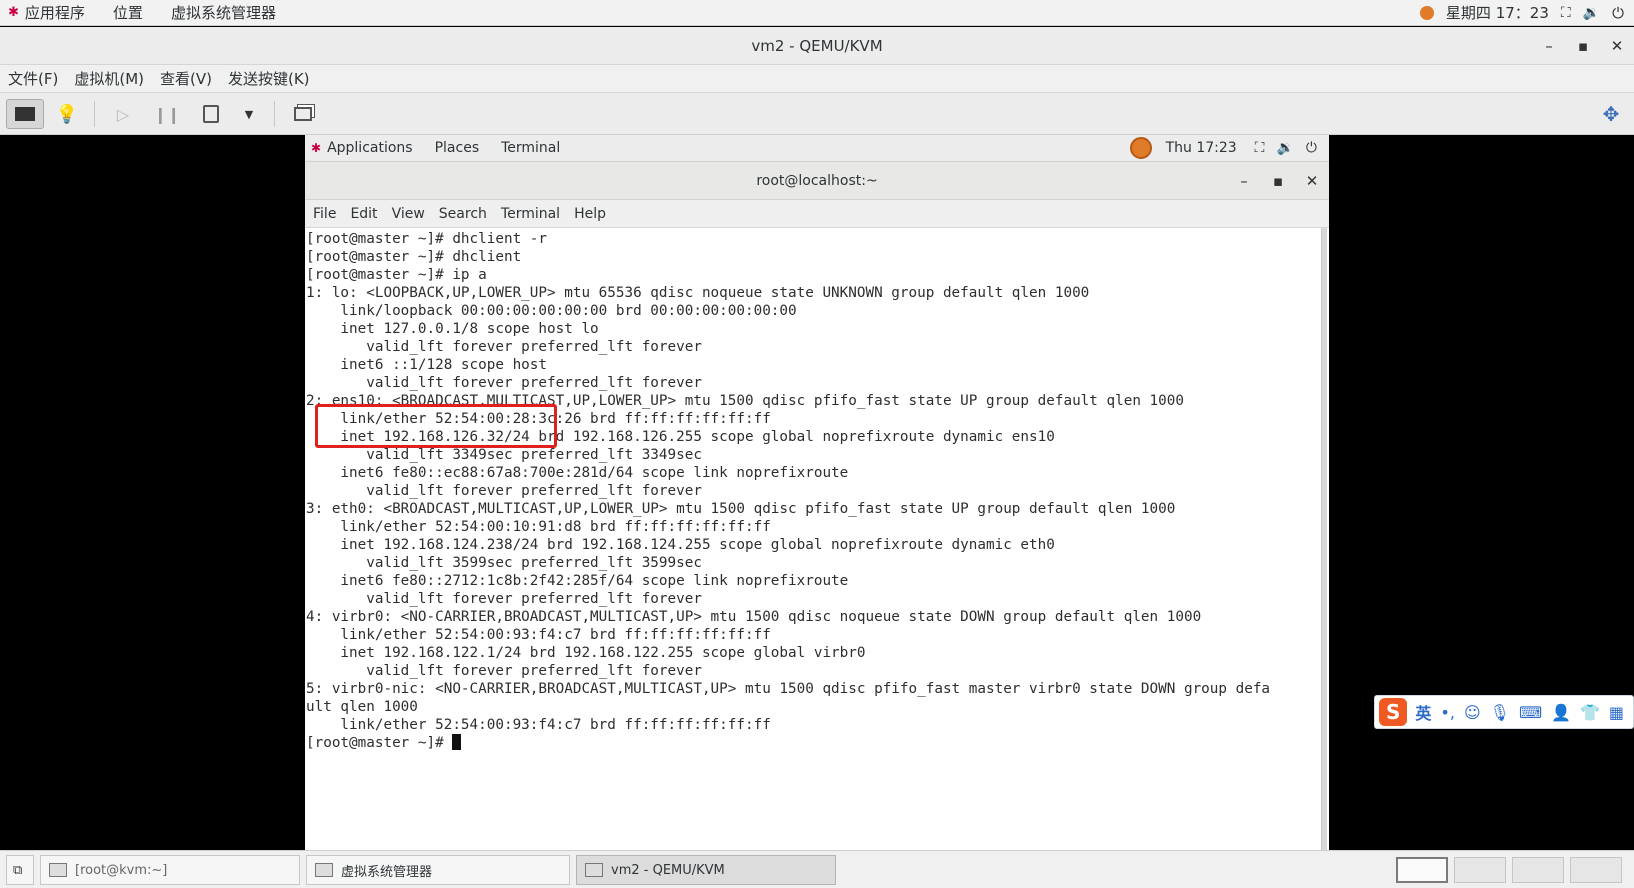 Image resolution: width=1634 pixels, height=888 pixels. I want to click on host-tray: 星期四 17：23 ⛶ 🔉 ⏻, so click(1516, 12).